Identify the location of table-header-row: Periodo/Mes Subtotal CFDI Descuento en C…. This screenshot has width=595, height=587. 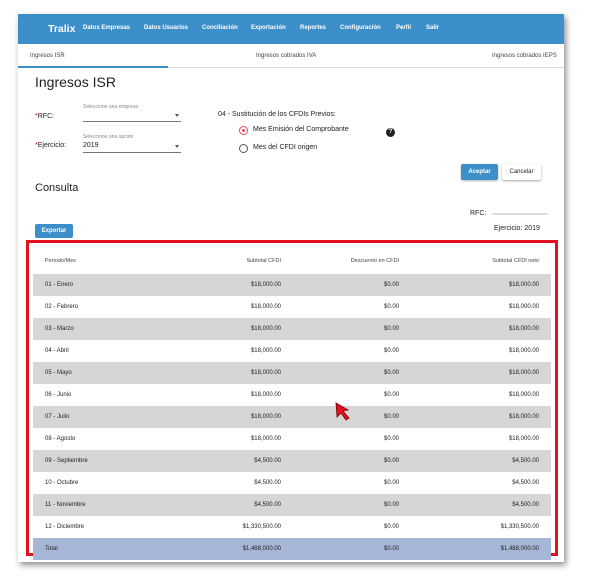
(292, 261).